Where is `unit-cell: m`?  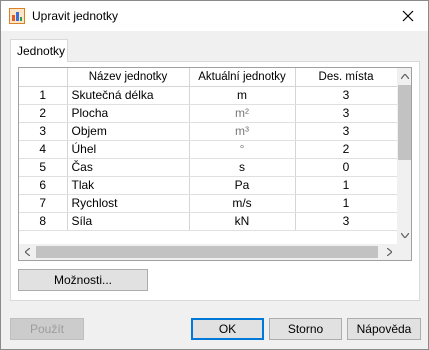 unit-cell: m is located at coordinates (242, 95).